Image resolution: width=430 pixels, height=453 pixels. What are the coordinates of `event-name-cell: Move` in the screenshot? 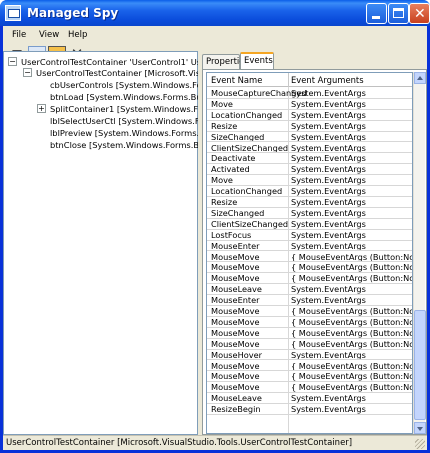 It's located at (222, 180).